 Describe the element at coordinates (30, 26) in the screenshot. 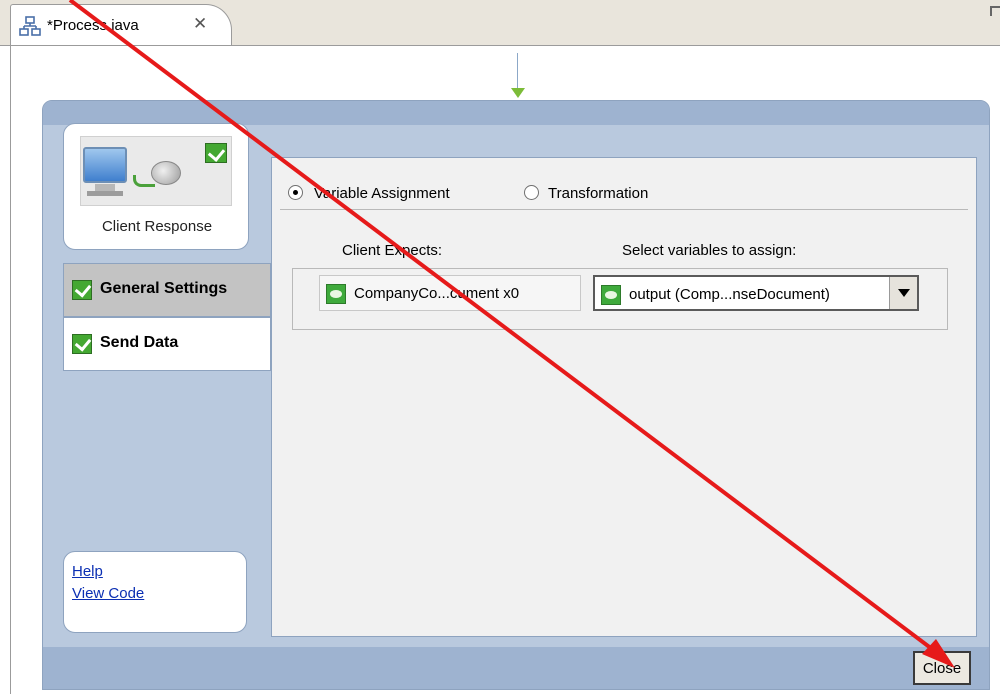

I see `process-icon` at that location.